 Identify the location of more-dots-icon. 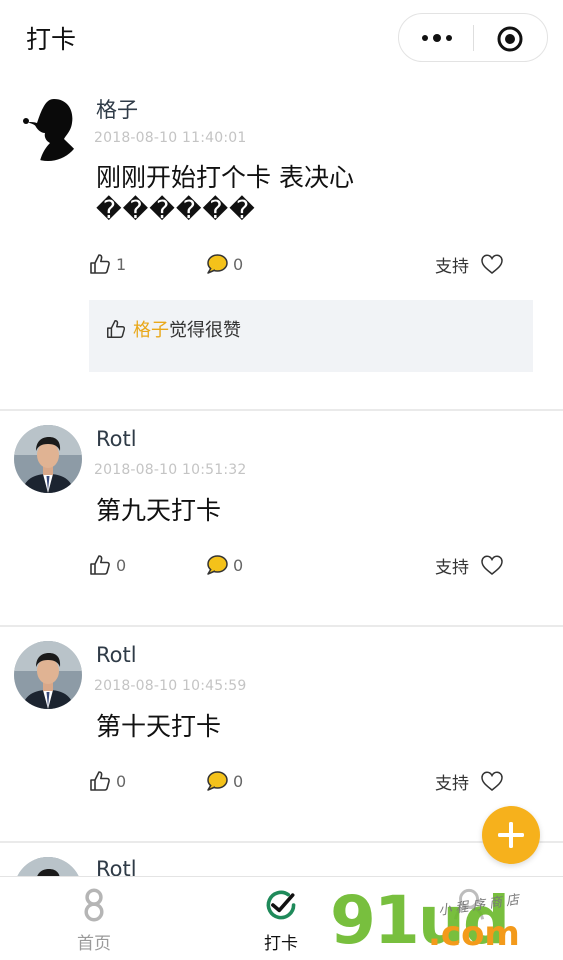
(437, 38).